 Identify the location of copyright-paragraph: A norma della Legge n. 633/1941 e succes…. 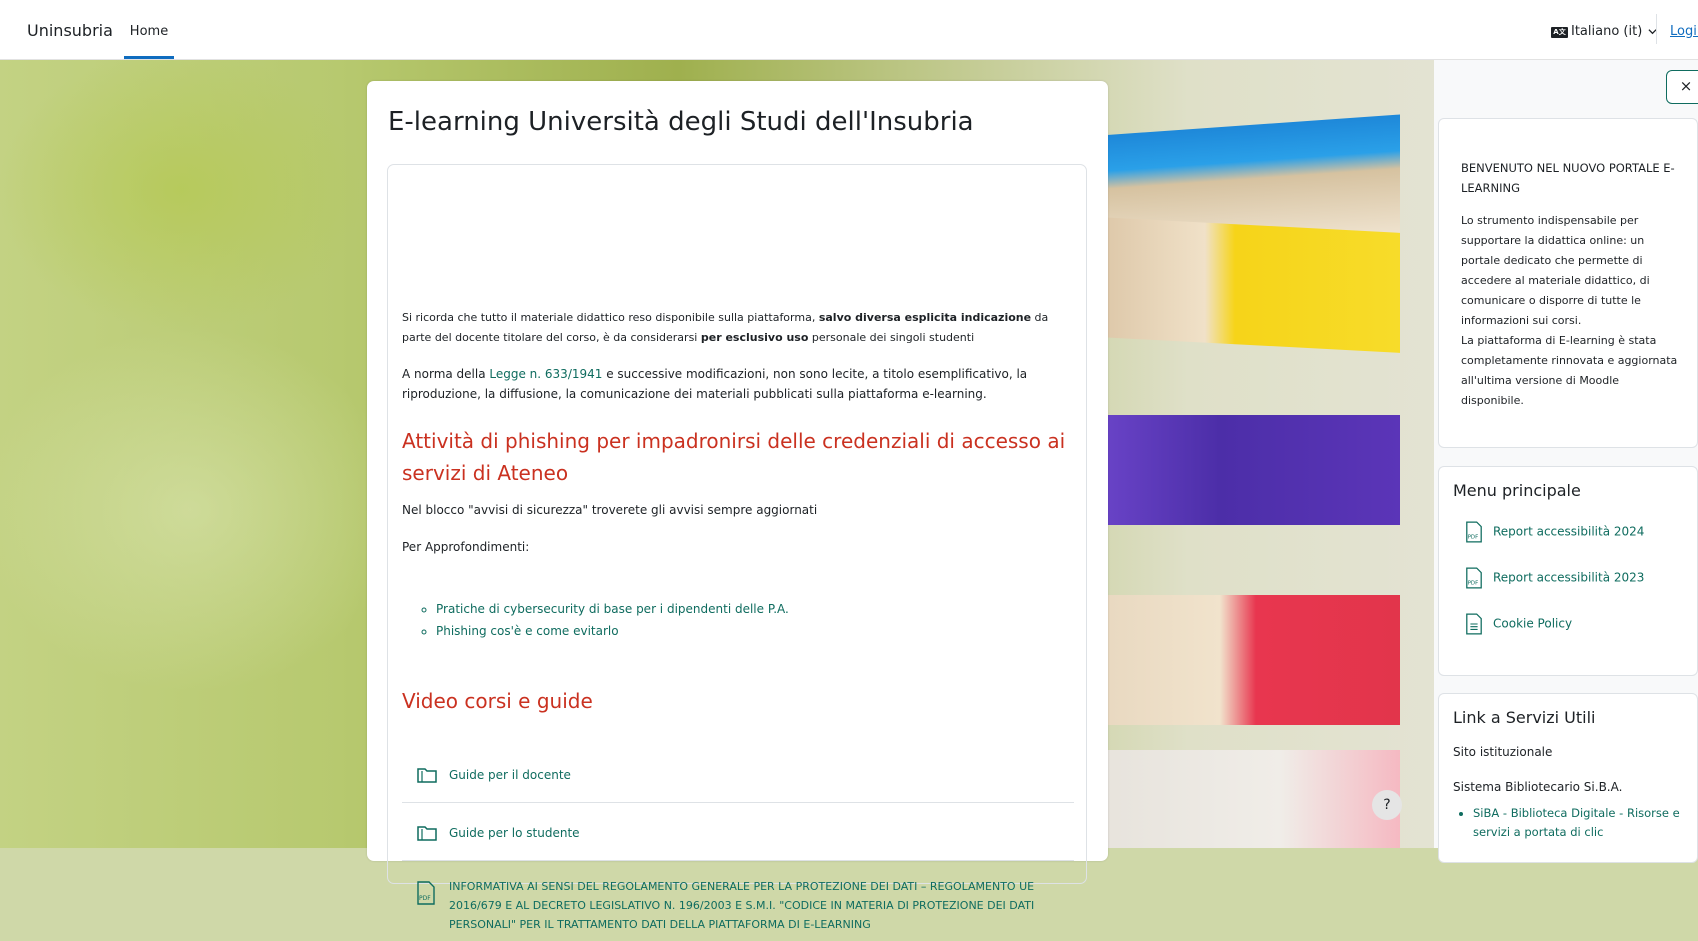
(715, 384).